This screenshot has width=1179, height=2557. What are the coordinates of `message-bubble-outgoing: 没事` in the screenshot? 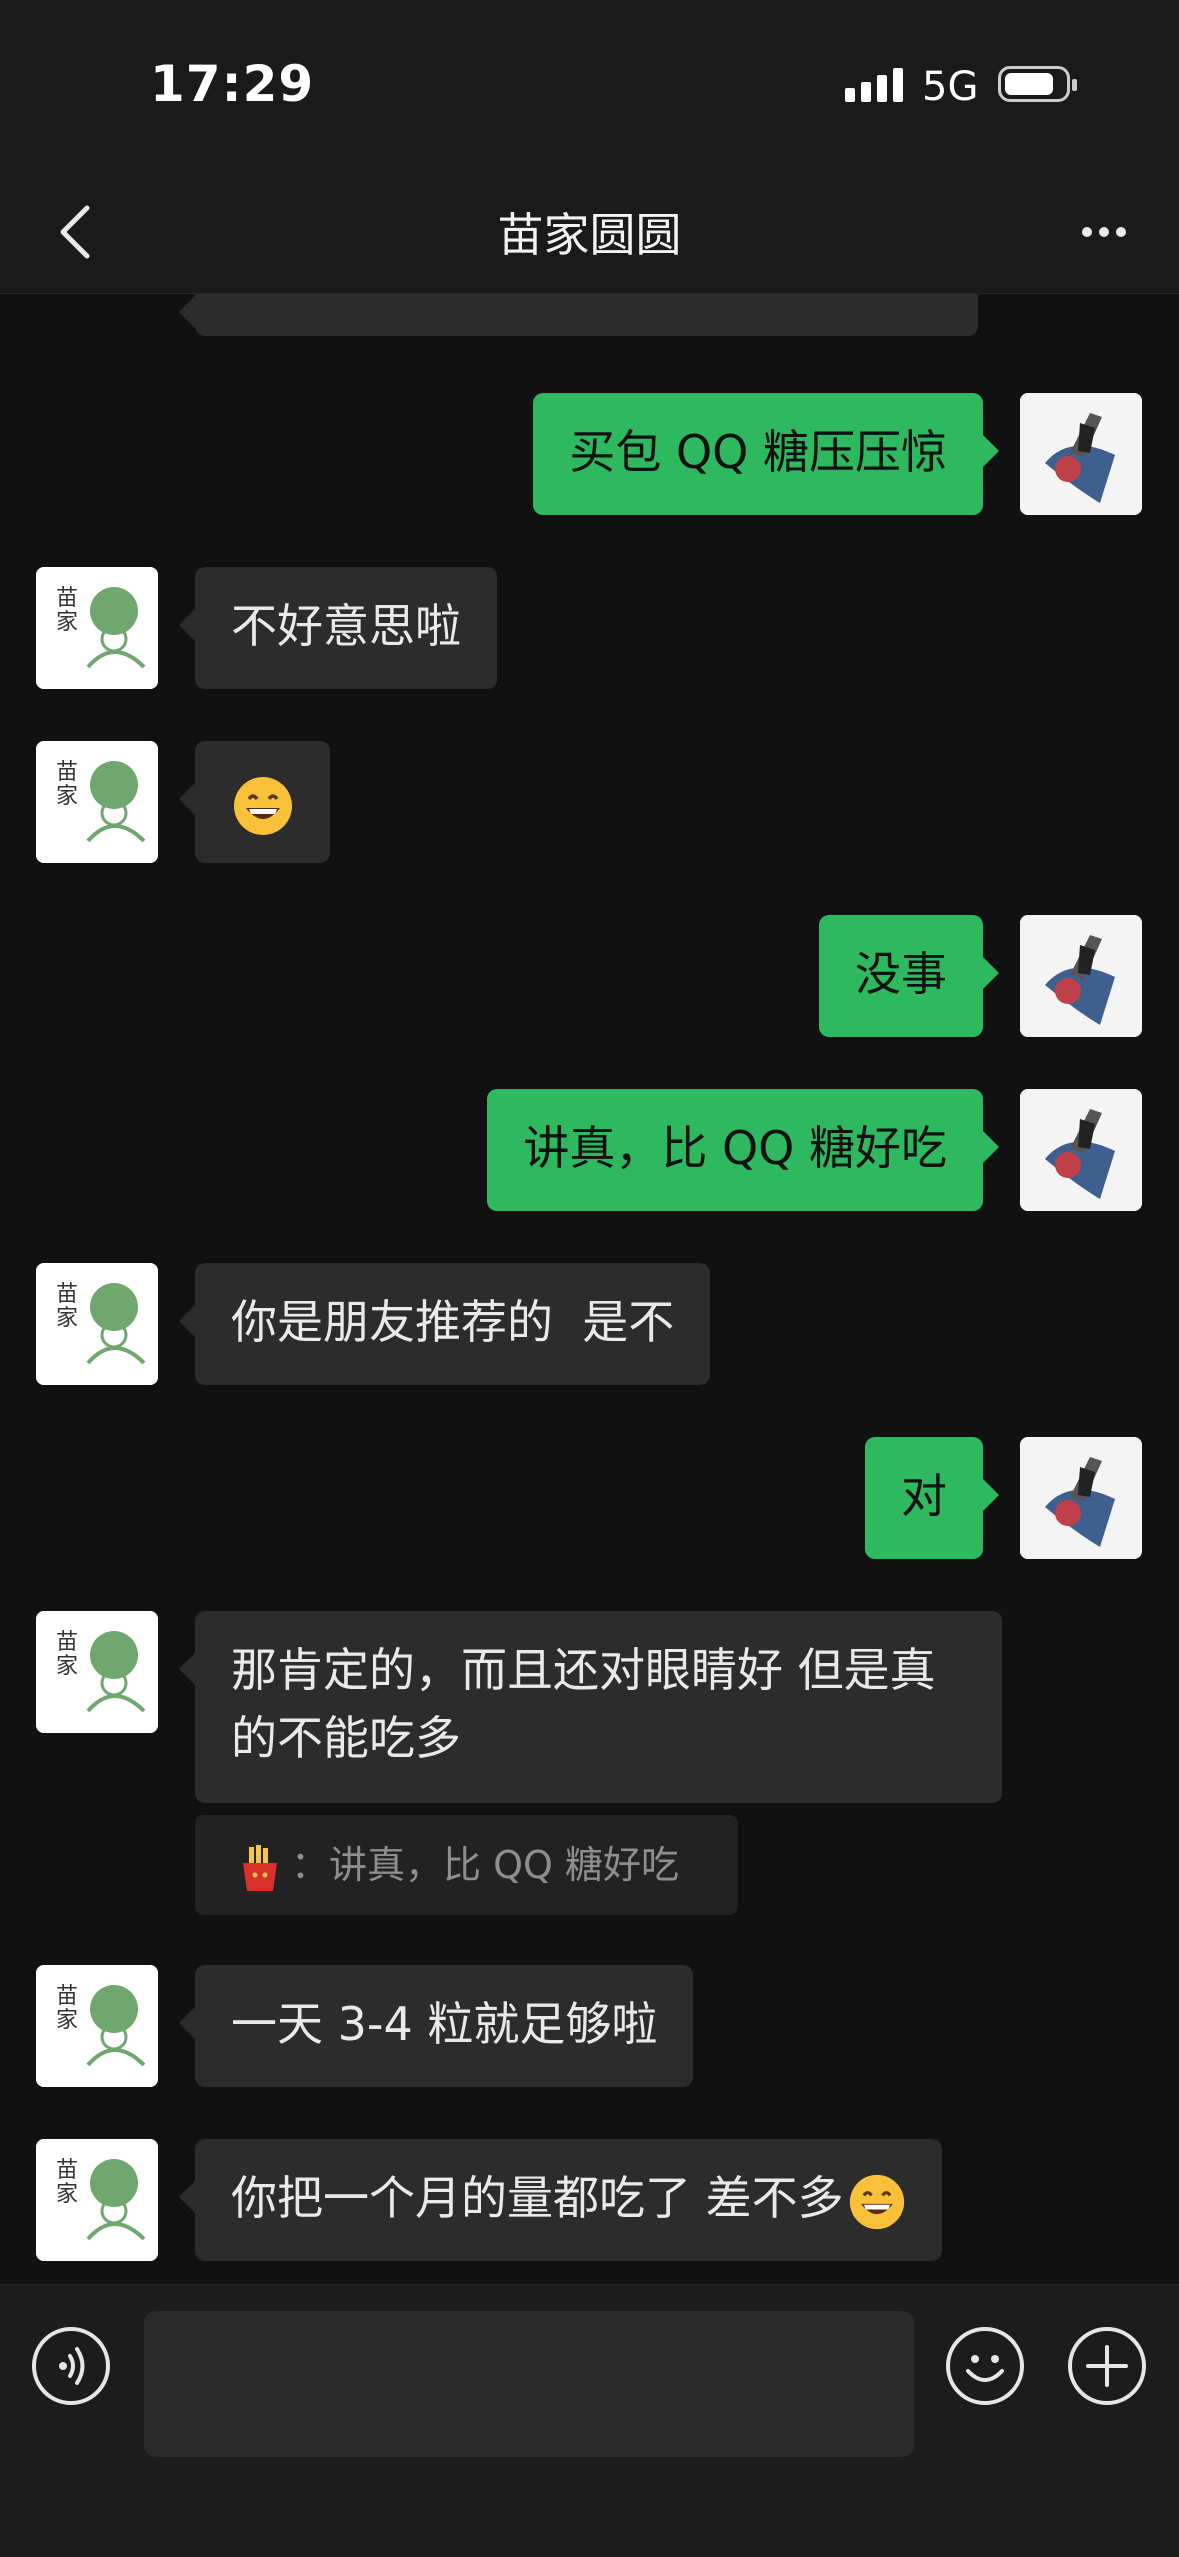 It's located at (909, 976).